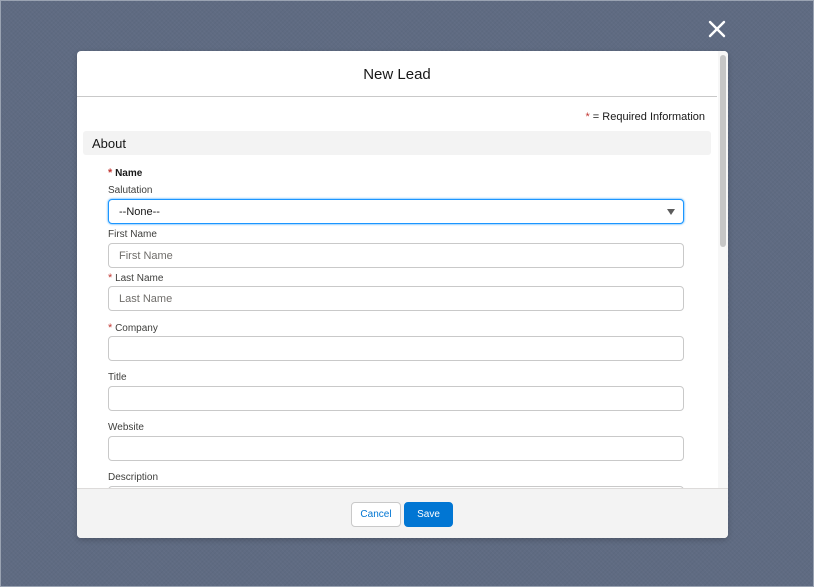  What do you see at coordinates (125, 173) in the screenshot?
I see `name-group-label: * Name` at bounding box center [125, 173].